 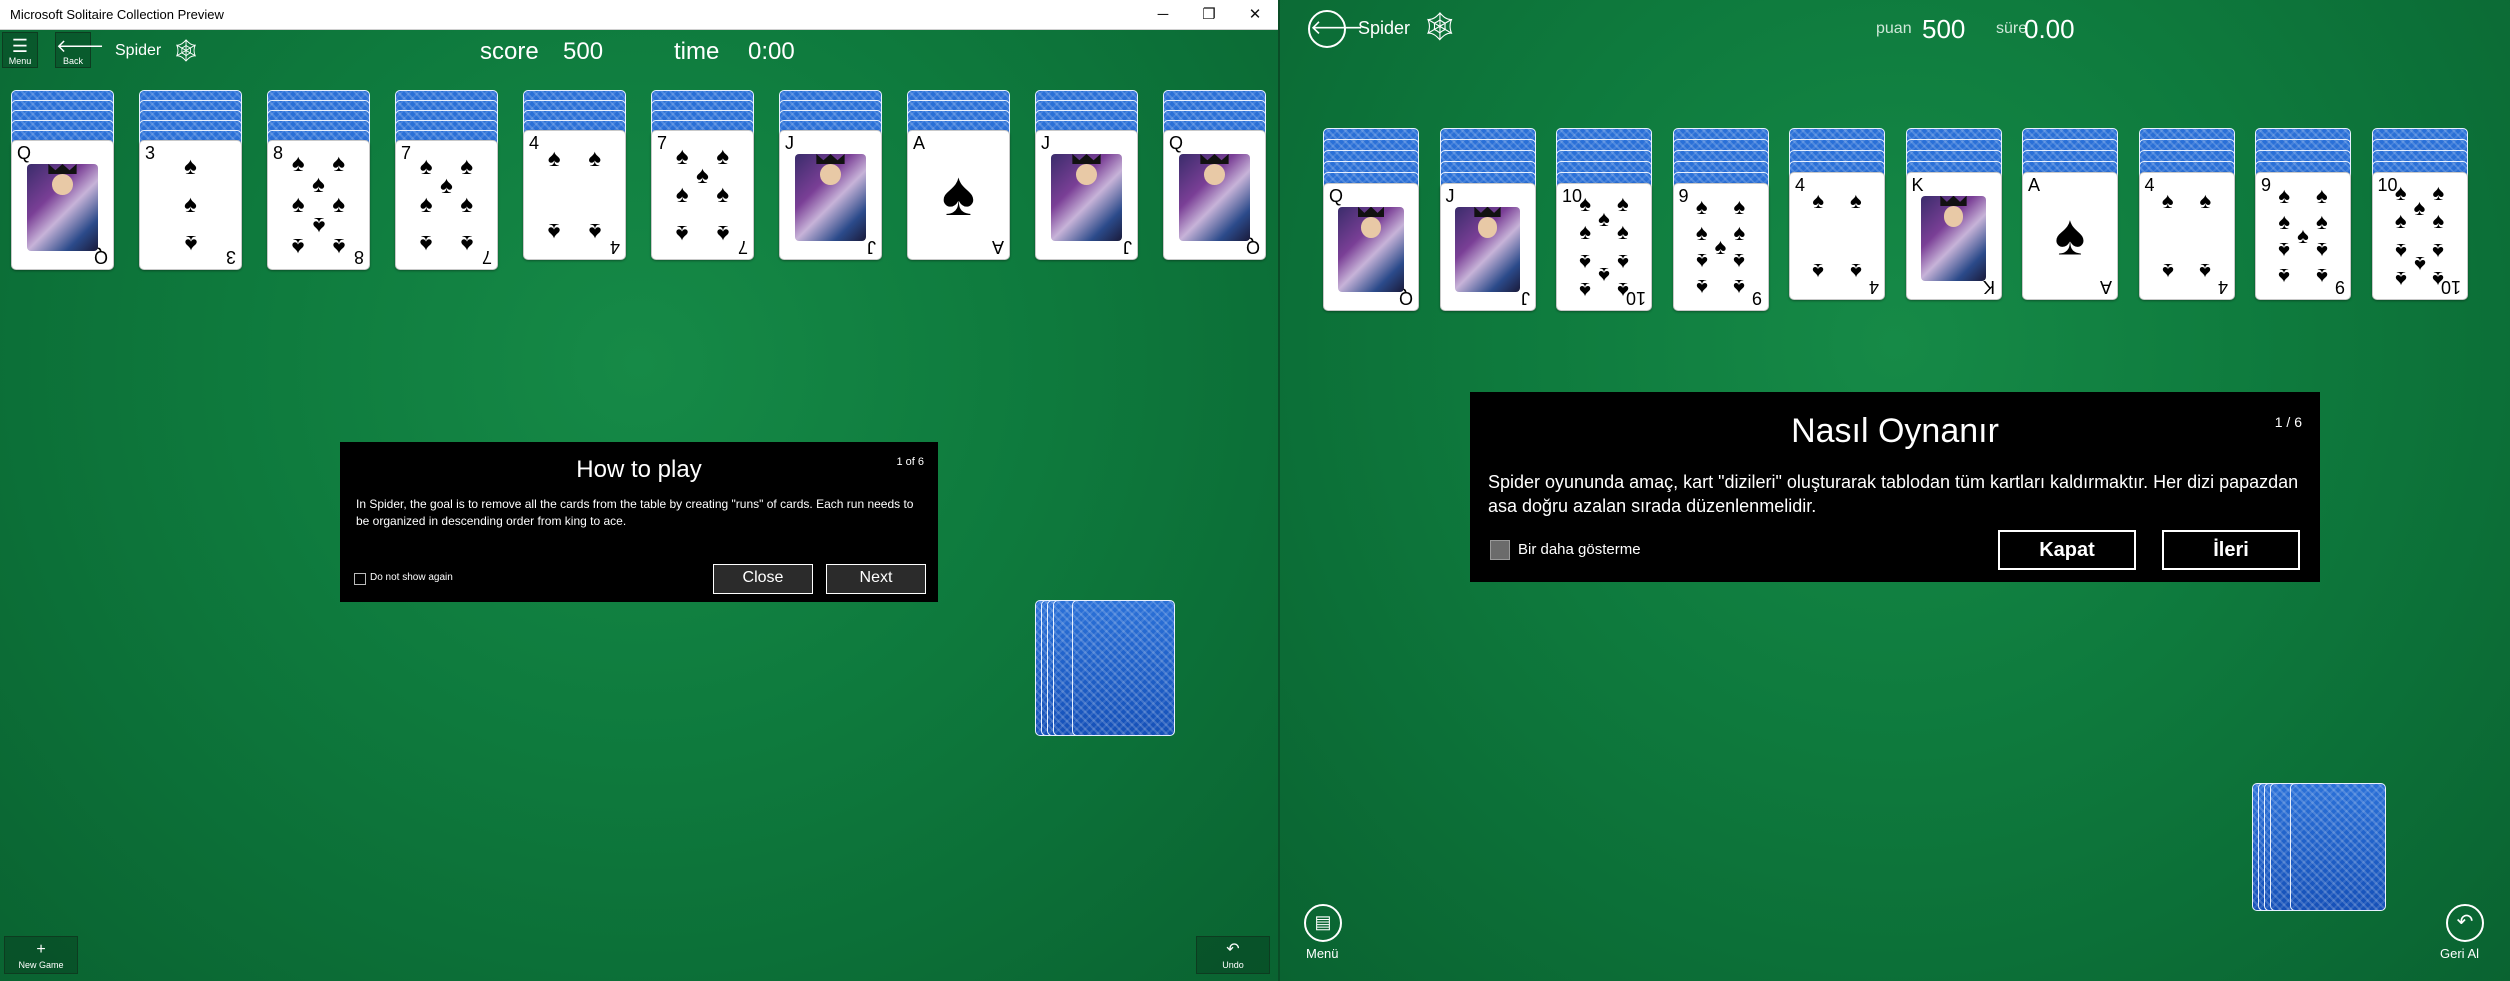 I want to click on card-rank: 9, so click(x=2266, y=185).